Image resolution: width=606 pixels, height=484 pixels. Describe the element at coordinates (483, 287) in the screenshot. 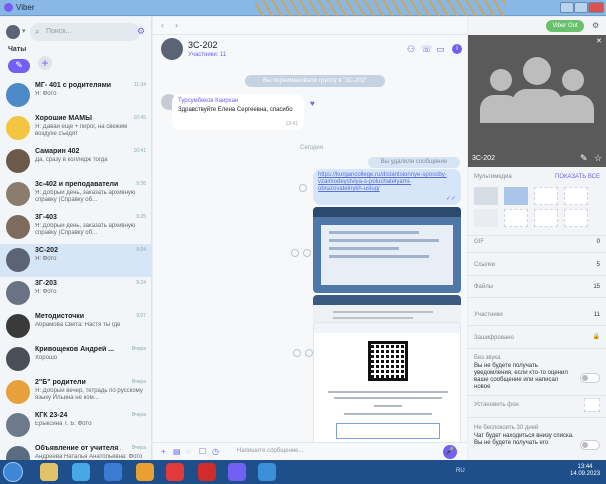

I see `files-label: Файлы` at that location.